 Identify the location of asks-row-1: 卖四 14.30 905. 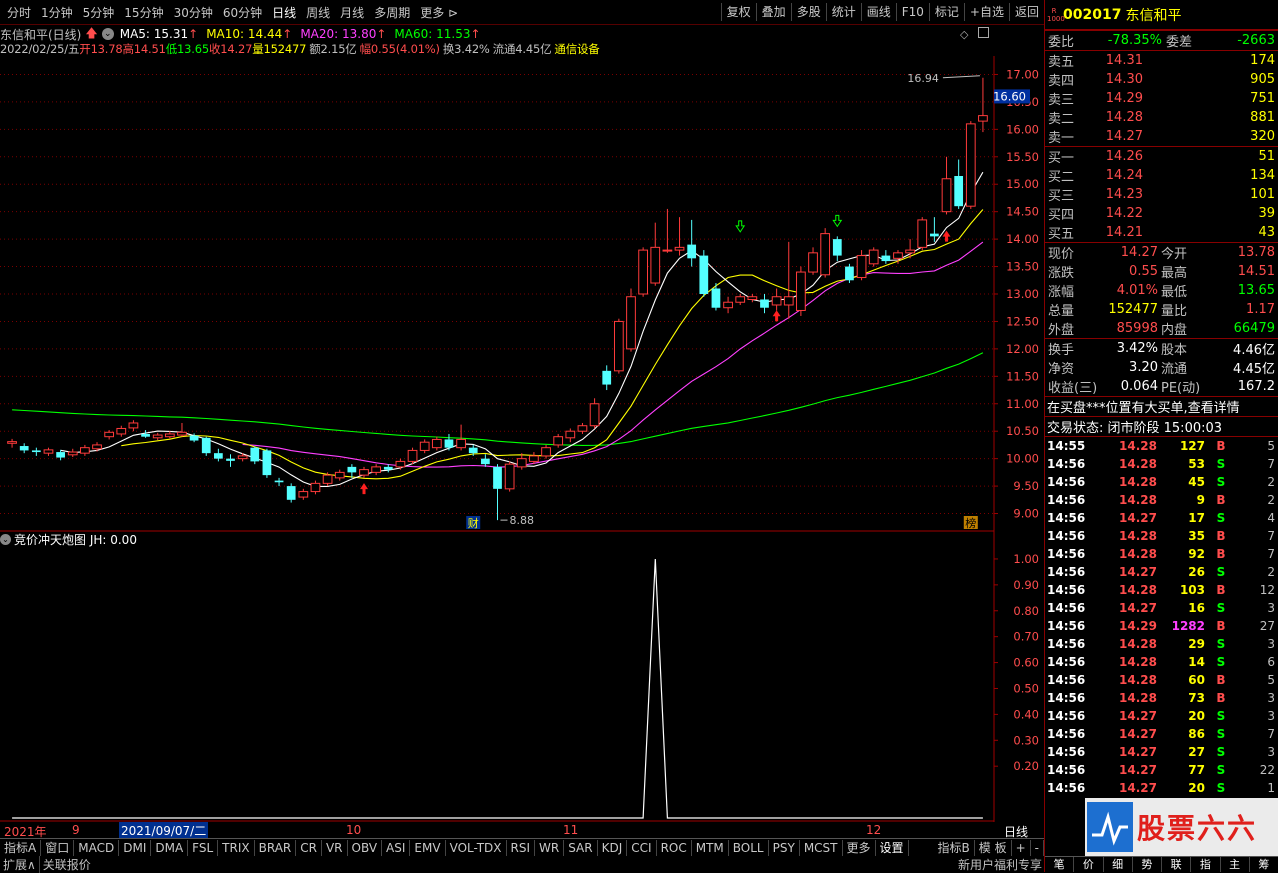
(1161, 79).